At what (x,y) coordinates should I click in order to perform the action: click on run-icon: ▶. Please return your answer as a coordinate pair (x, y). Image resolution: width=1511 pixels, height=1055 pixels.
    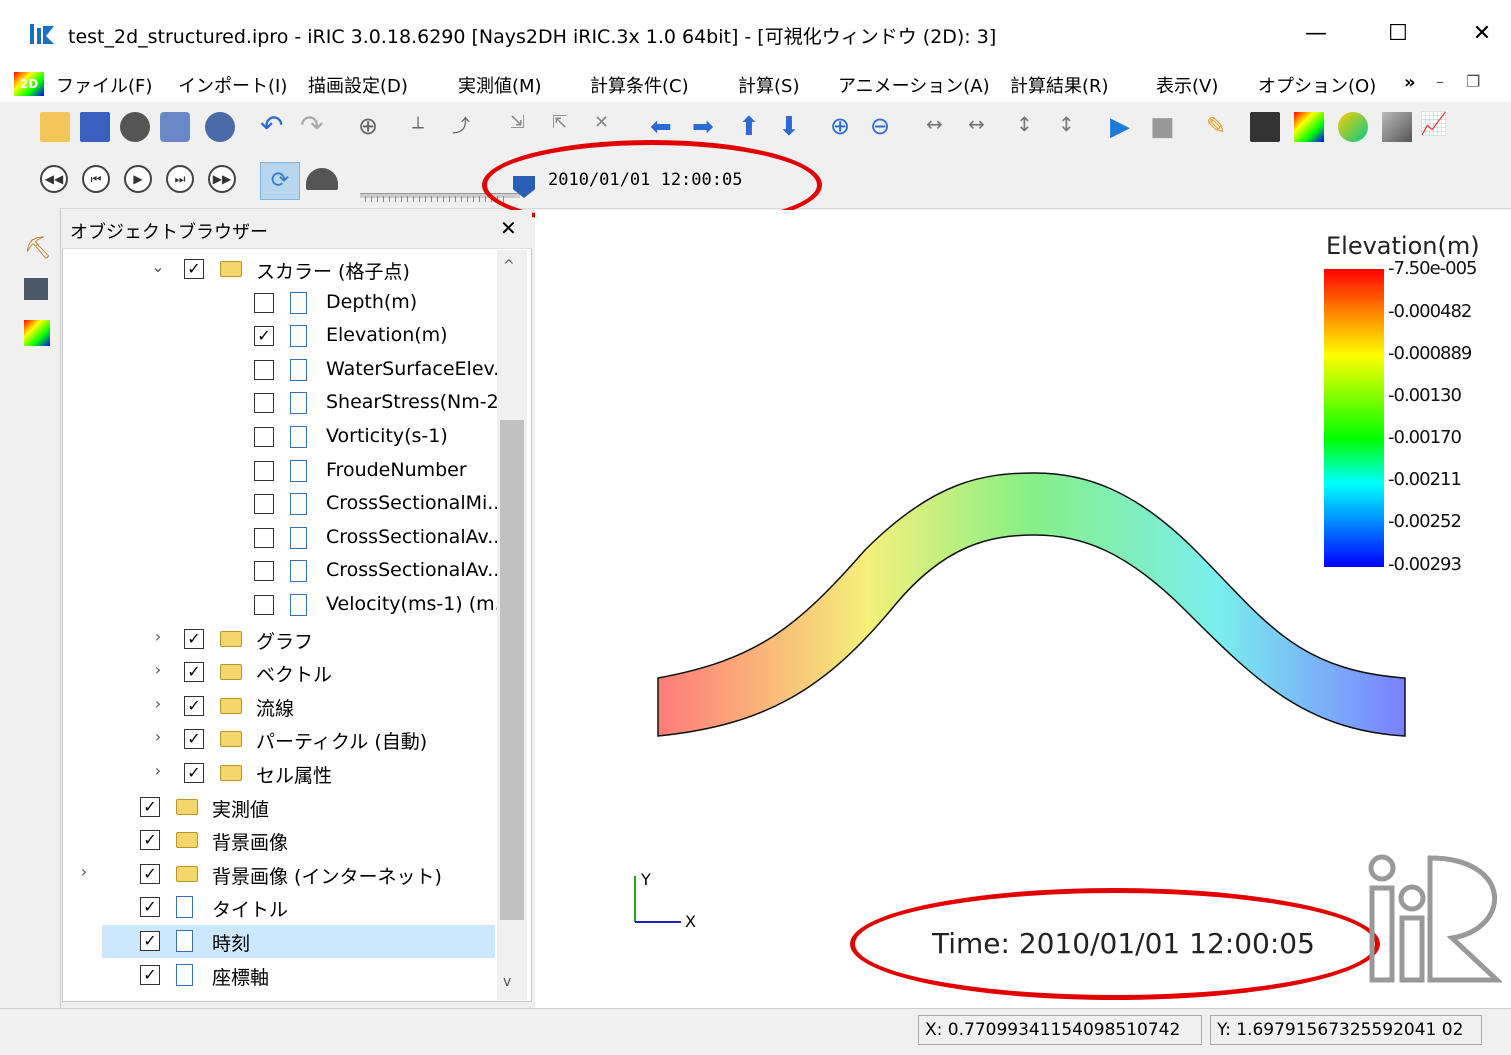
    Looking at the image, I should click on (1125, 127).